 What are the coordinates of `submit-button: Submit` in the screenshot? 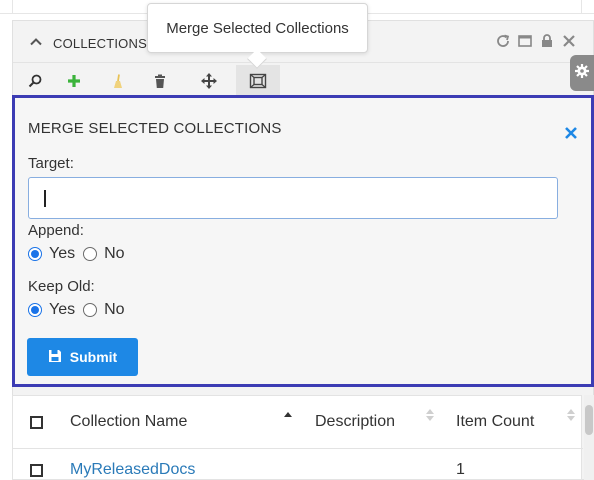 It's located at (82, 357).